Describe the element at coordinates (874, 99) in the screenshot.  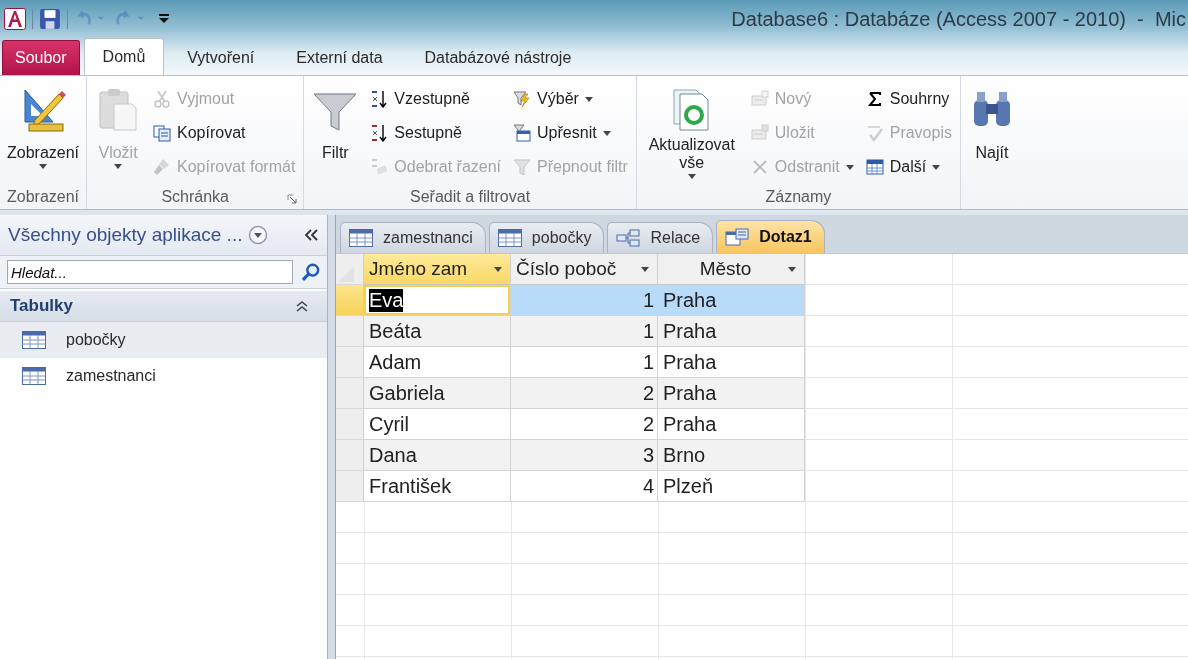
I see `sigma-icon` at that location.